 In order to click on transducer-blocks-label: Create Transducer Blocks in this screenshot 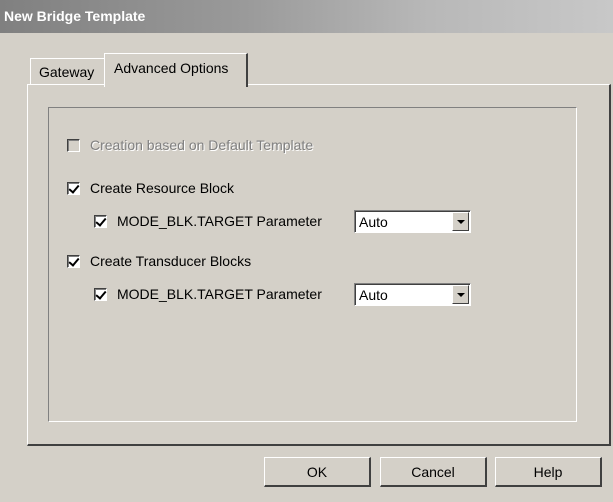, I will do `click(170, 261)`.